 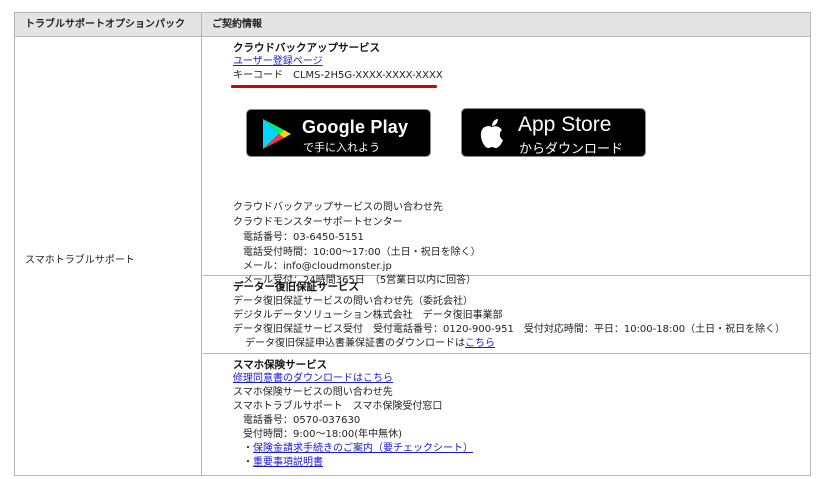 I want to click on header-option-pack: トラブルサポートオプションパック, so click(x=108, y=25).